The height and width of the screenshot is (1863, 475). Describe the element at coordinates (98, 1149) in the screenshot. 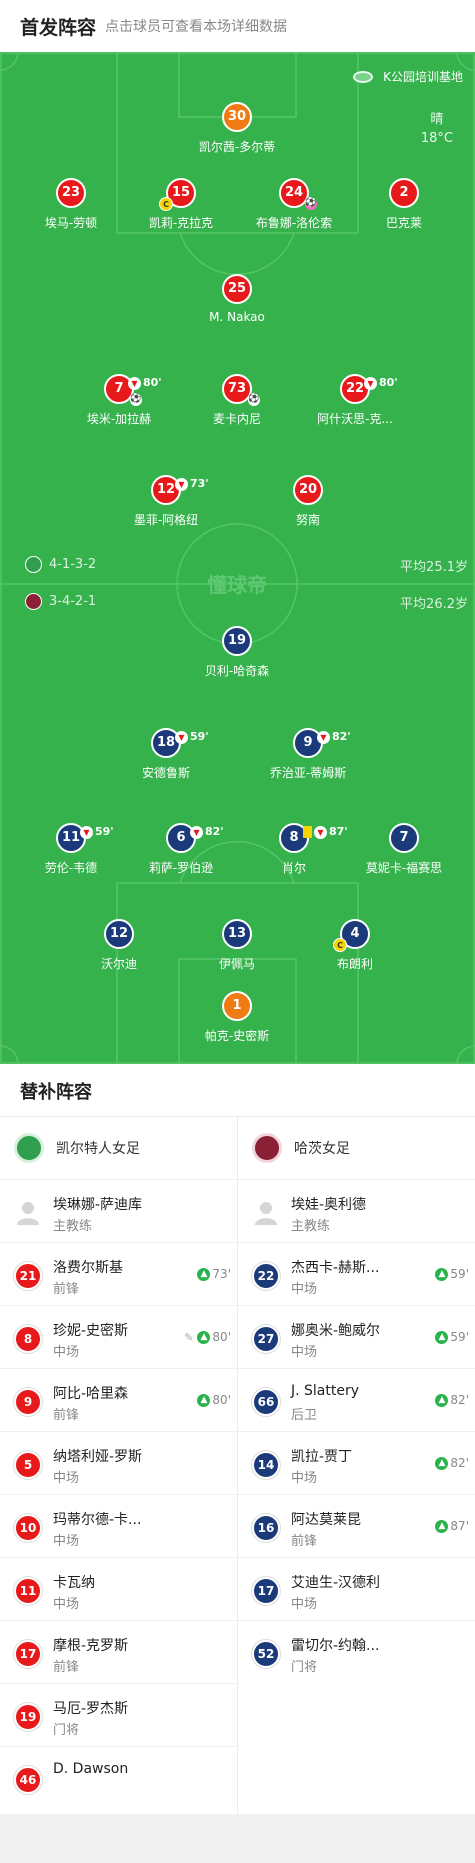

I see `home-team-name: 凯尔特人女足` at that location.